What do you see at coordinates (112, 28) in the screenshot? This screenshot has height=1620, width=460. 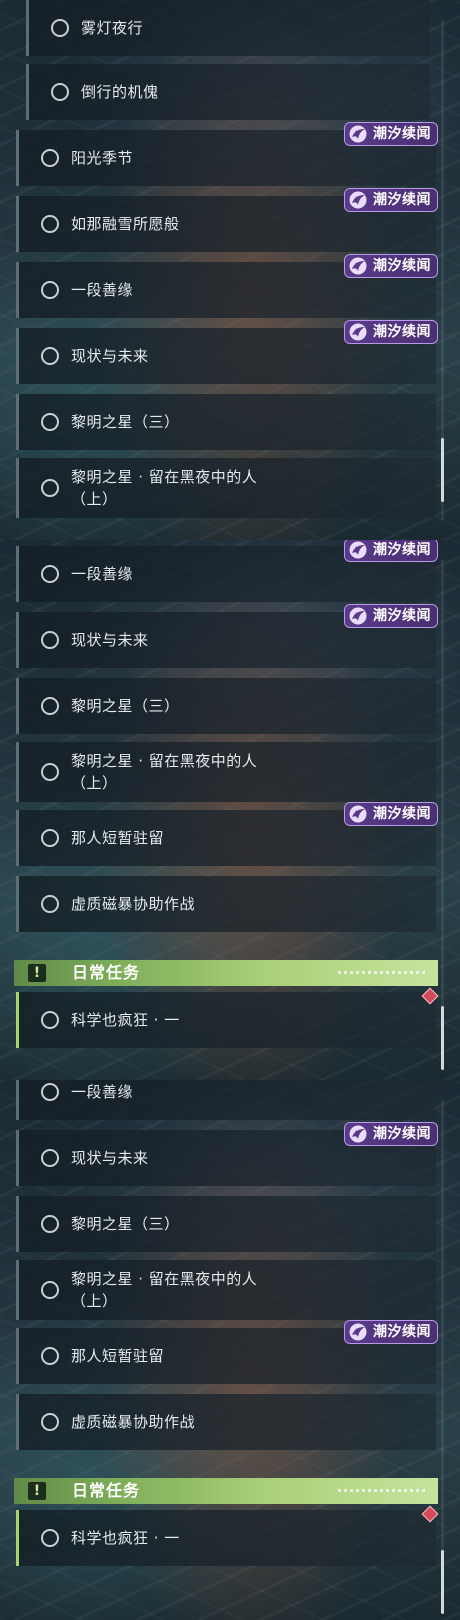 I see `quest-name: 雾灯夜行` at bounding box center [112, 28].